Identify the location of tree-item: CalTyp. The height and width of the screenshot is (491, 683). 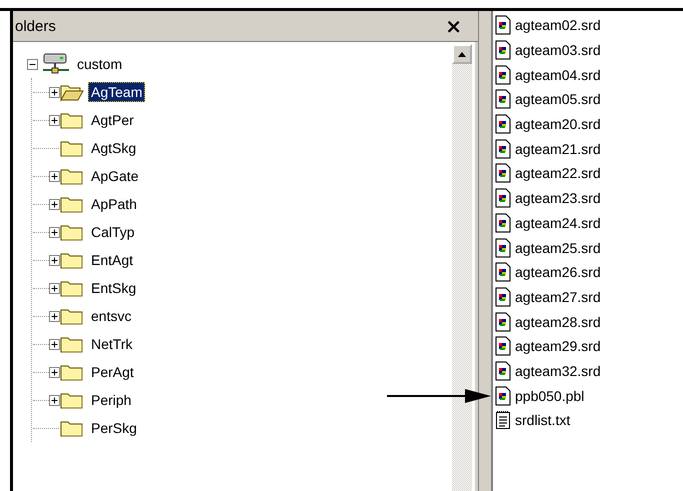
(113, 232).